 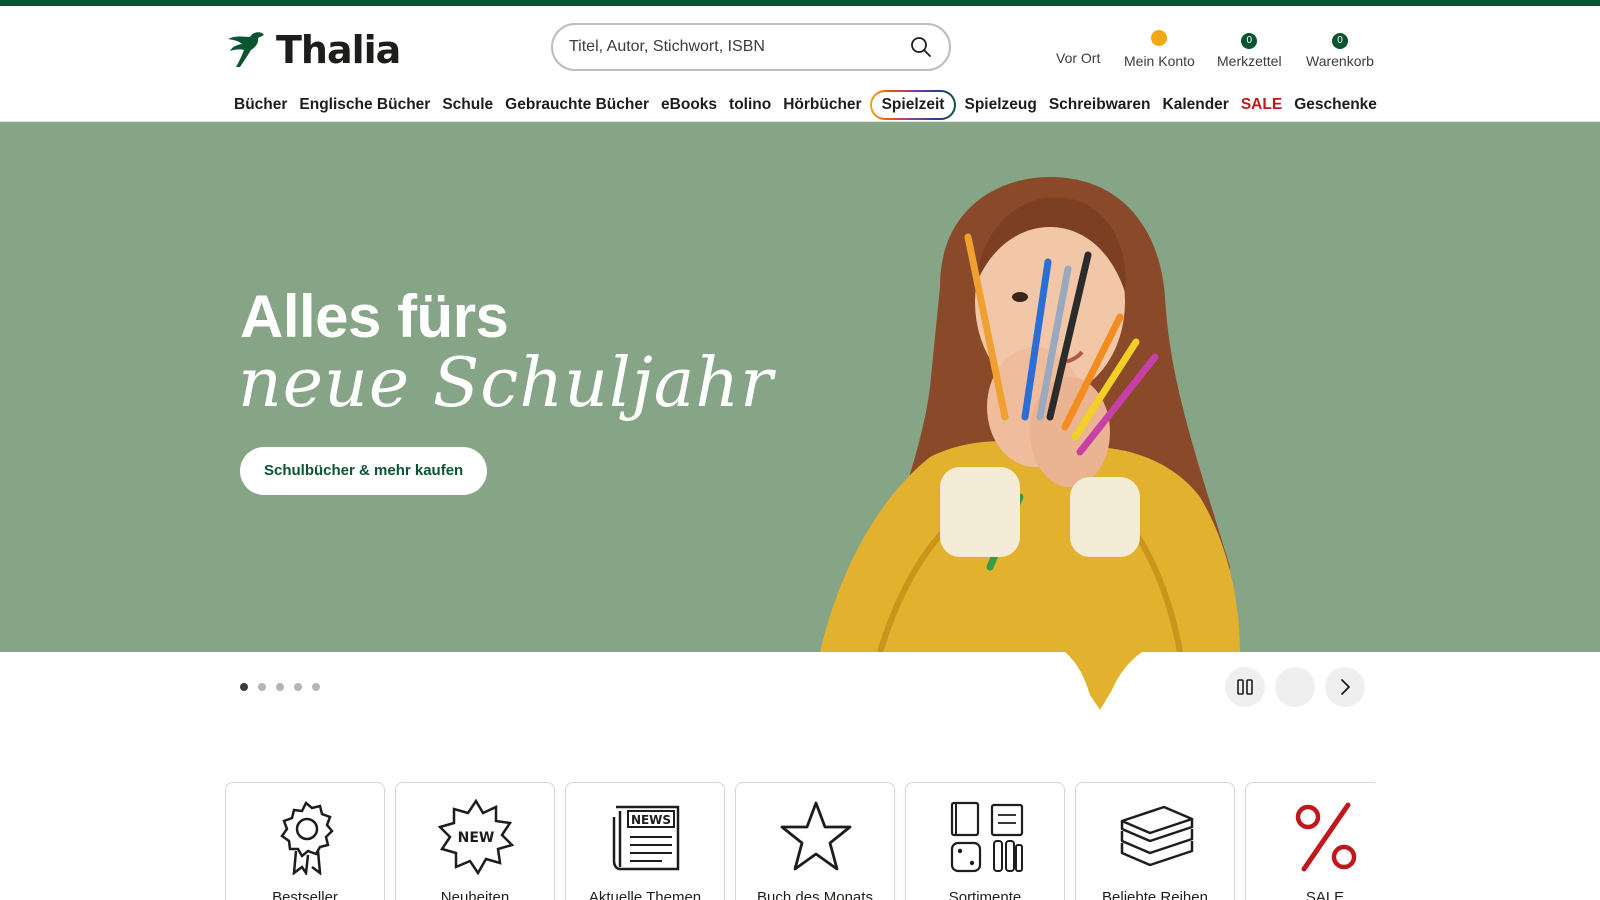 I want to click on thalia-bird-icon, so click(x=246, y=49).